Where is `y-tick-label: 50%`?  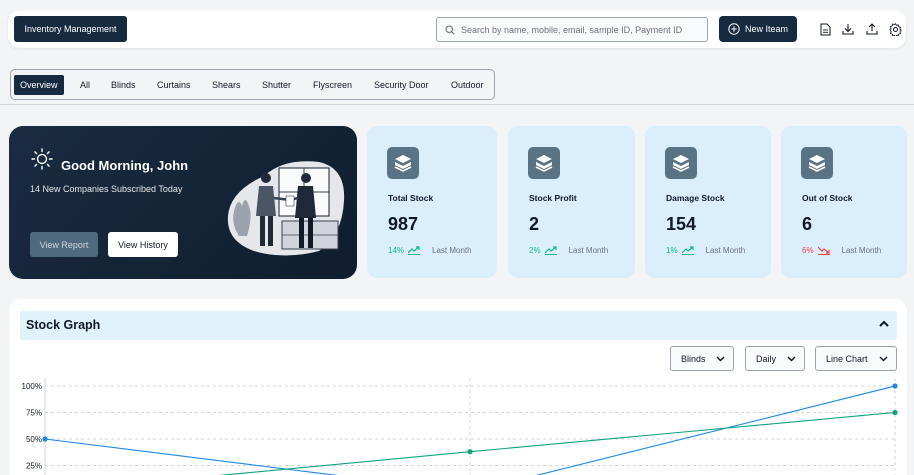 y-tick-label: 50% is located at coordinates (34, 439).